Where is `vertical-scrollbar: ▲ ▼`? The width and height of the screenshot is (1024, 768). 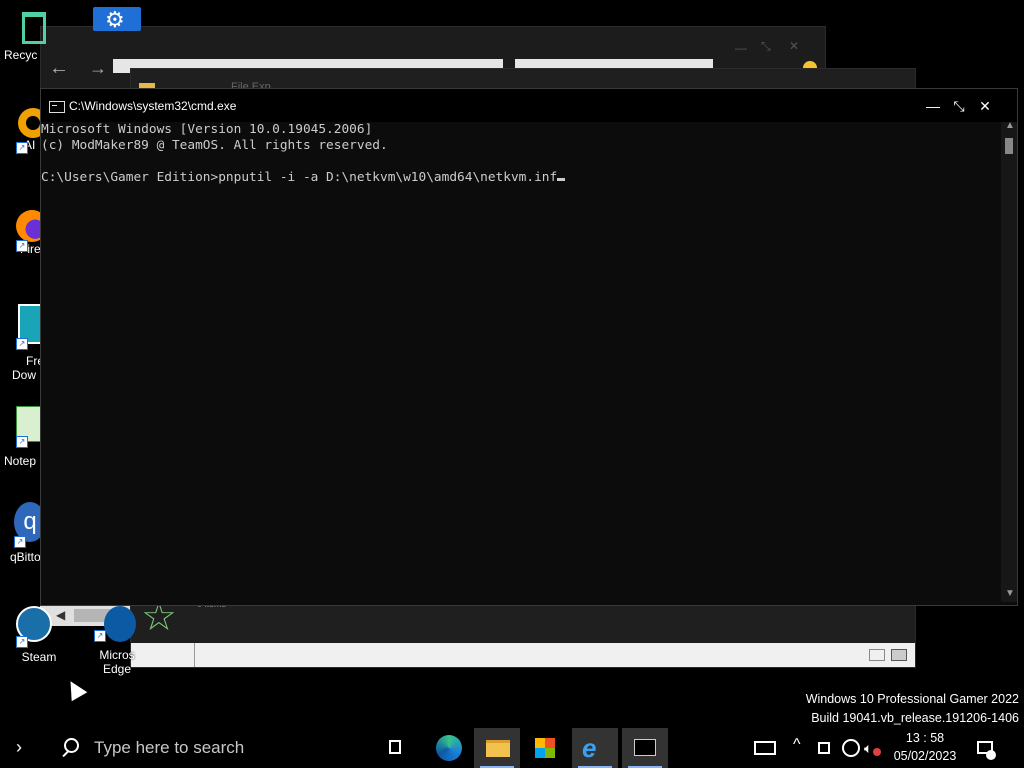 vertical-scrollbar: ▲ ▼ is located at coordinates (1009, 361).